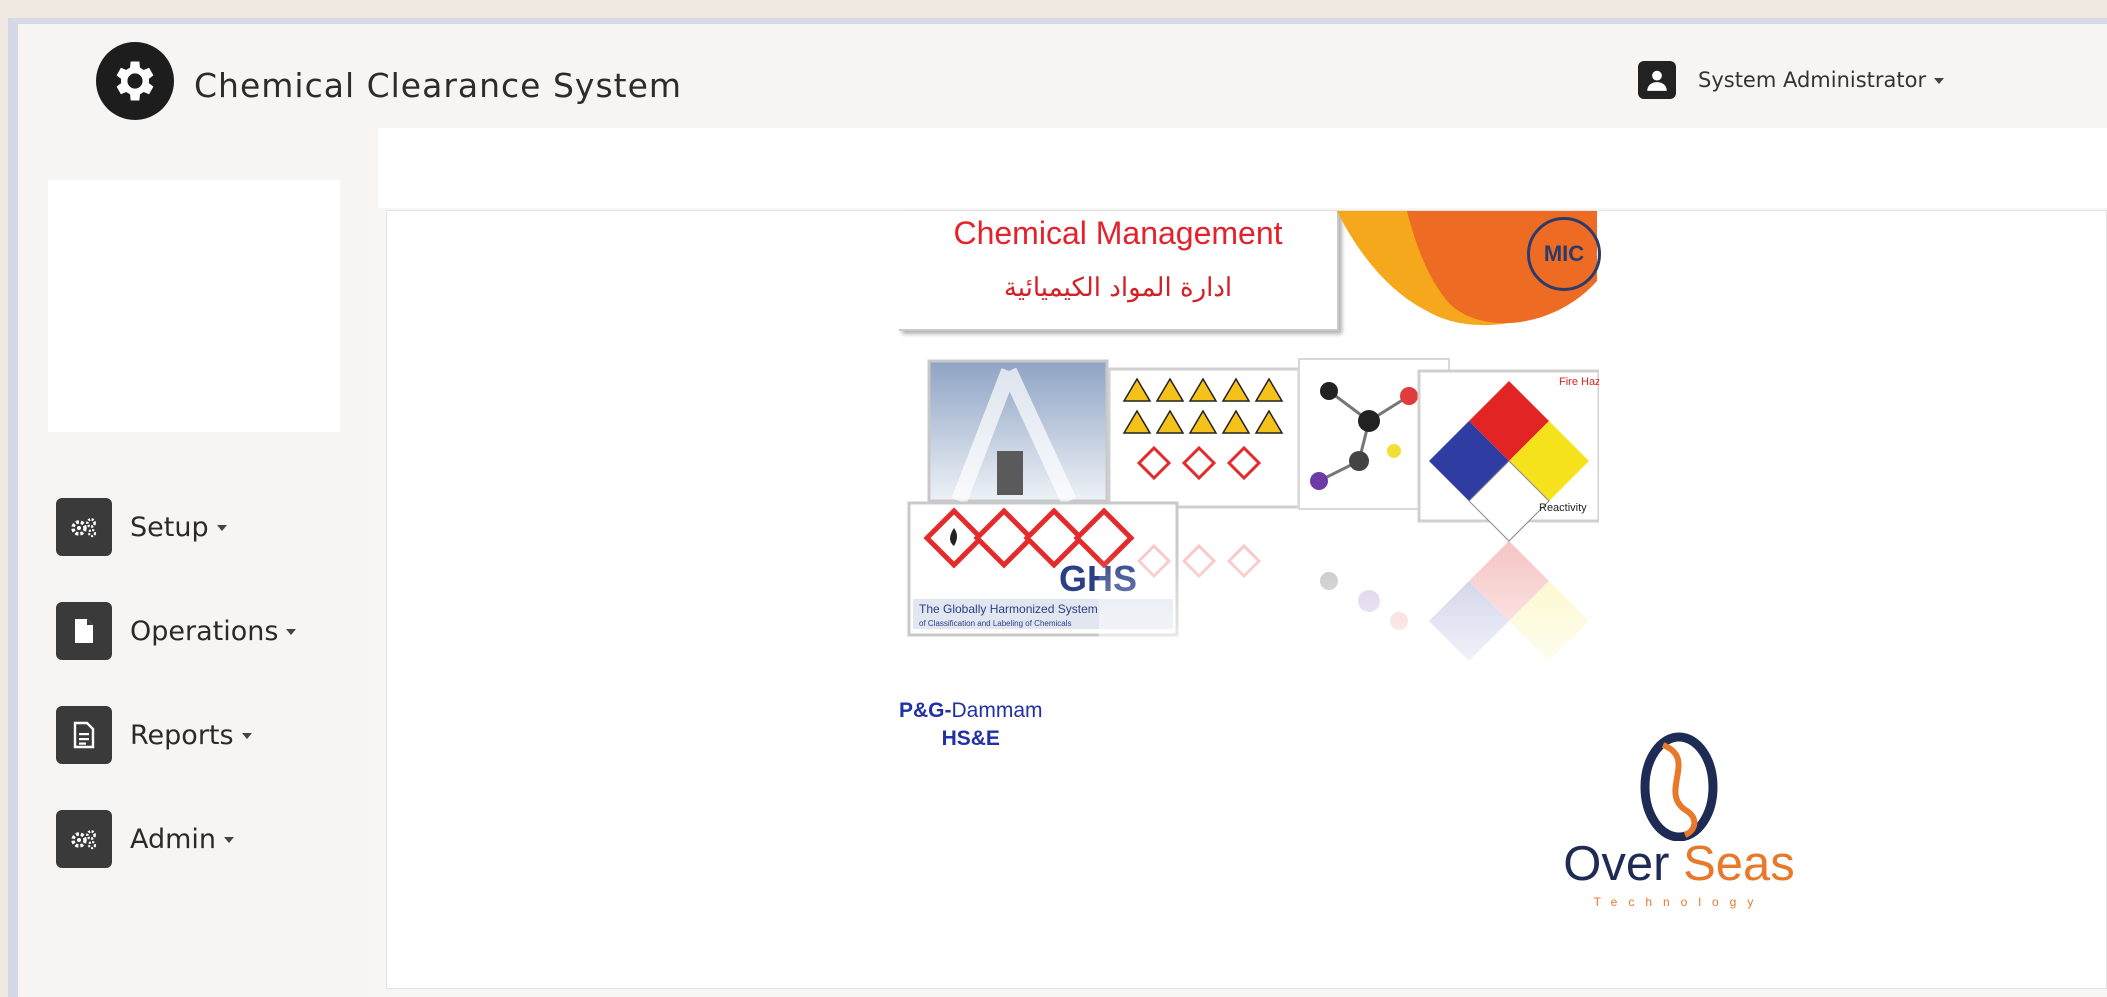 The image size is (2107, 997). I want to click on sidebar-item-admin: Admin, so click(145, 839).